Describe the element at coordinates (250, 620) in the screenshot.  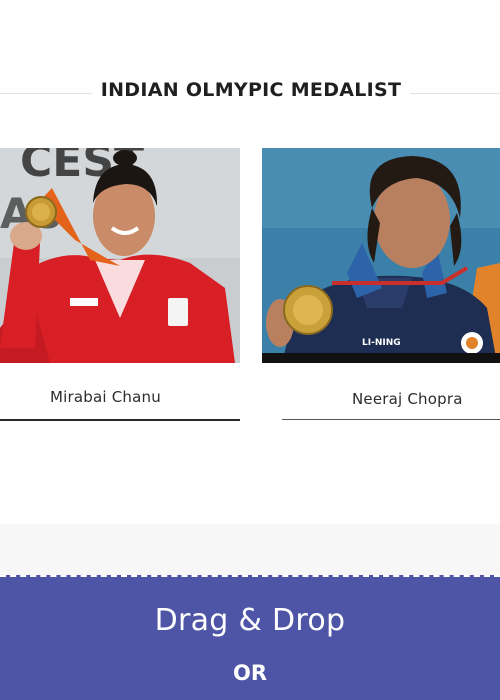
I see `drop-zone-title: Drag & Drop` at that location.